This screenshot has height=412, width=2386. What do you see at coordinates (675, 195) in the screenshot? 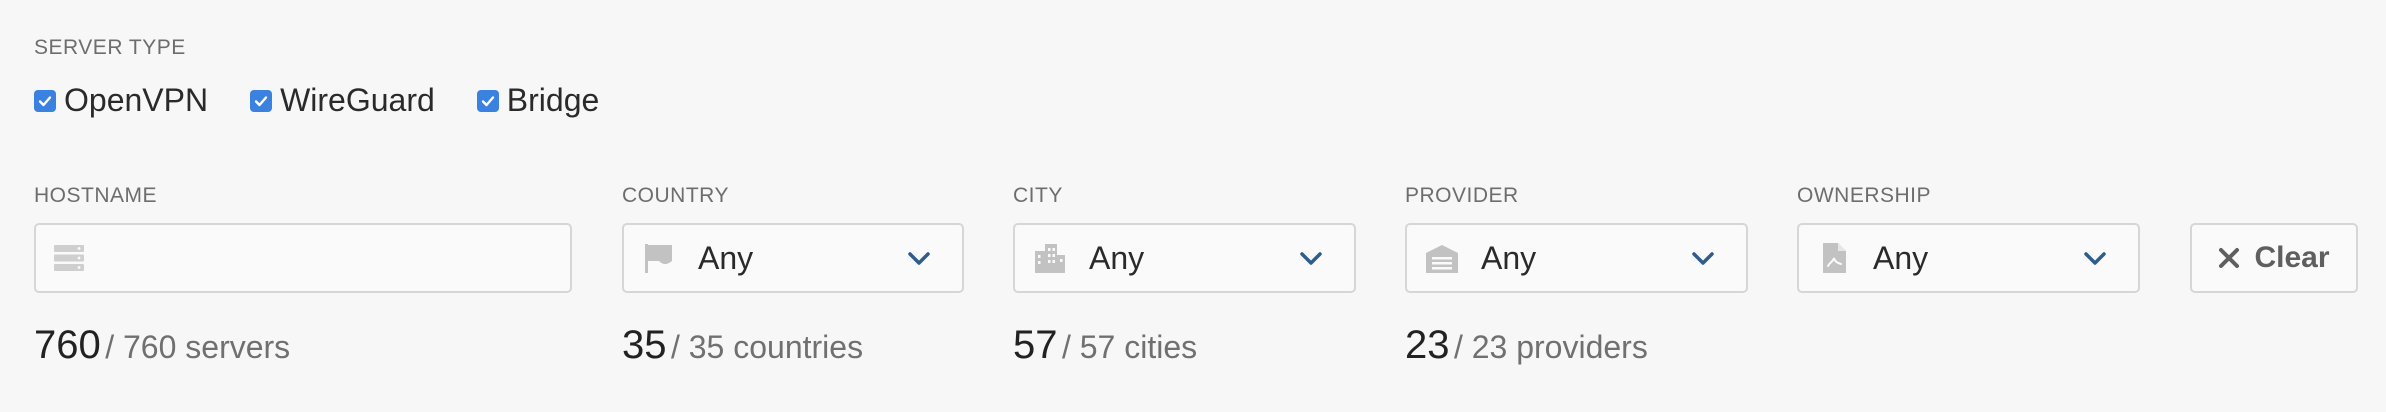
I see `country-label: COUNTRY` at bounding box center [675, 195].